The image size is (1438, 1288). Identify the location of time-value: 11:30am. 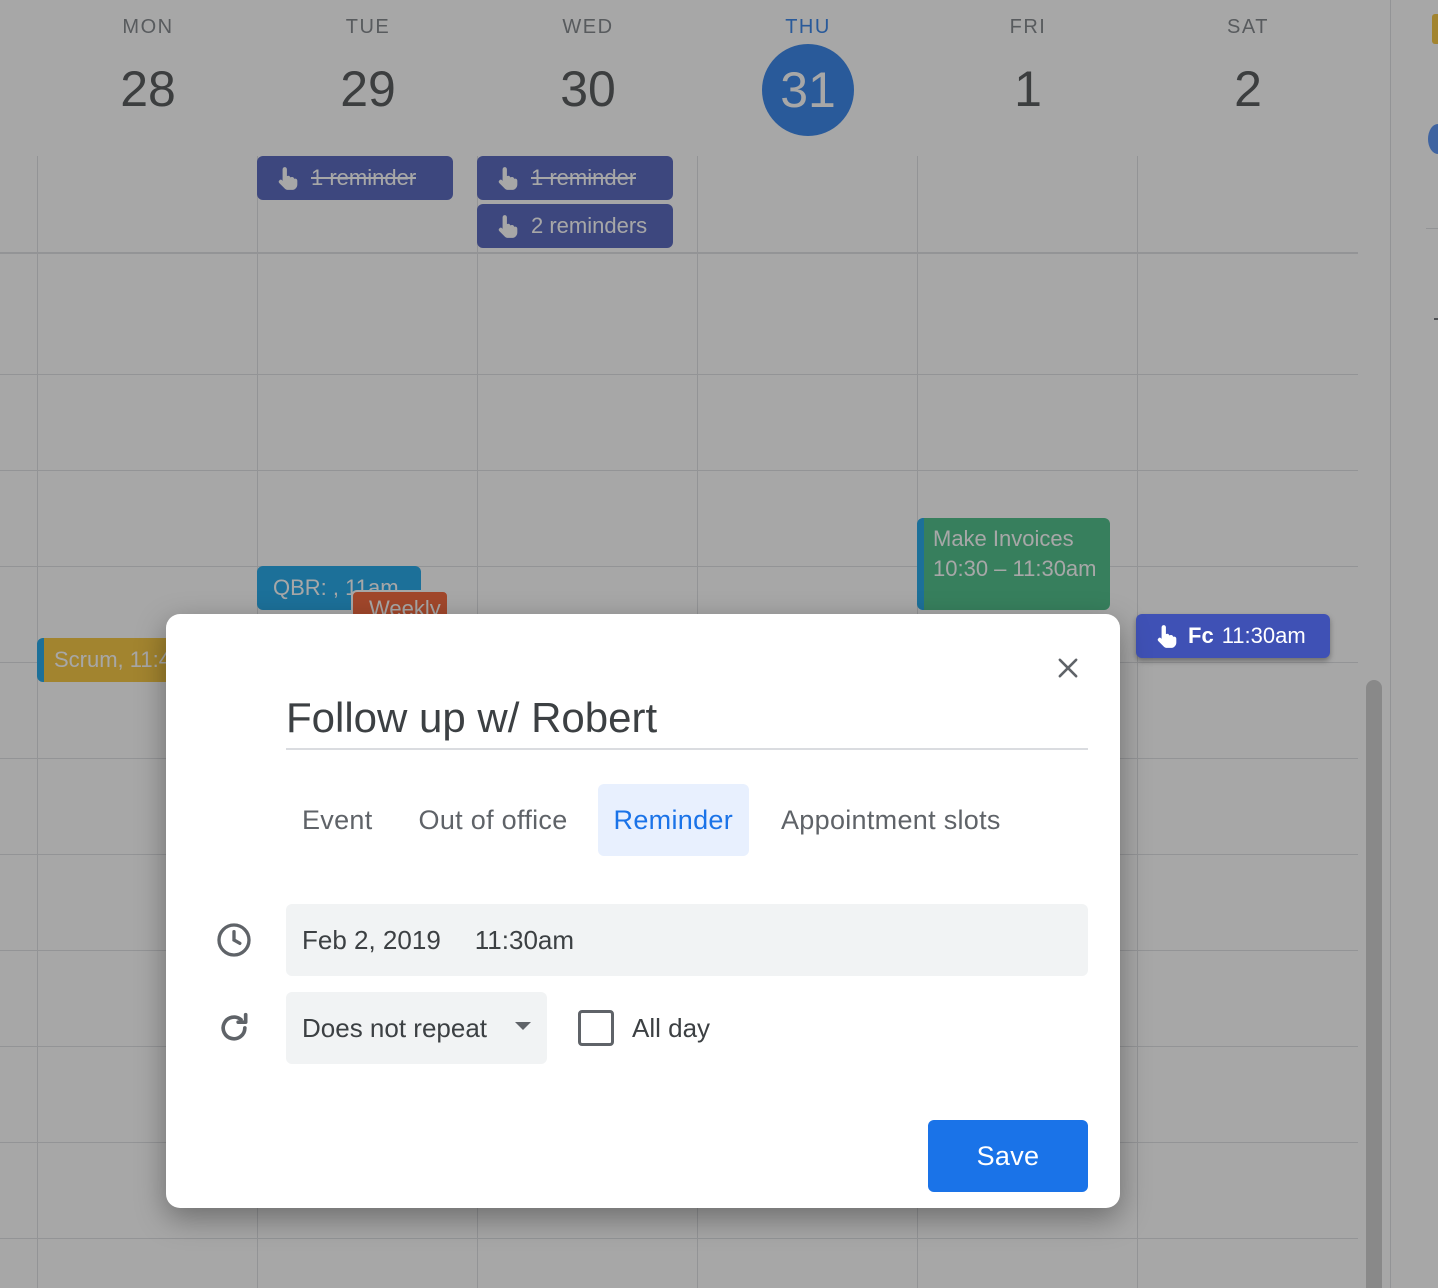
(524, 940).